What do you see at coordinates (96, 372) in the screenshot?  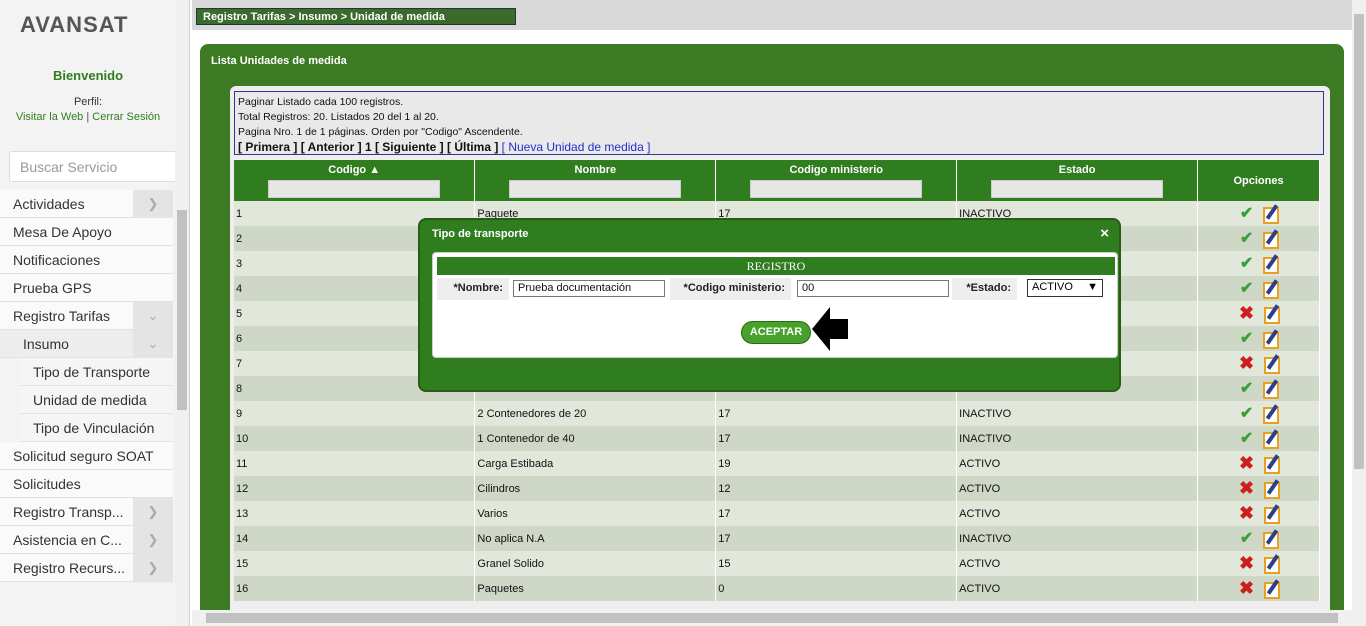 I see `sidebar-item-tipo-de-transporte: Tipo de Transporte` at bounding box center [96, 372].